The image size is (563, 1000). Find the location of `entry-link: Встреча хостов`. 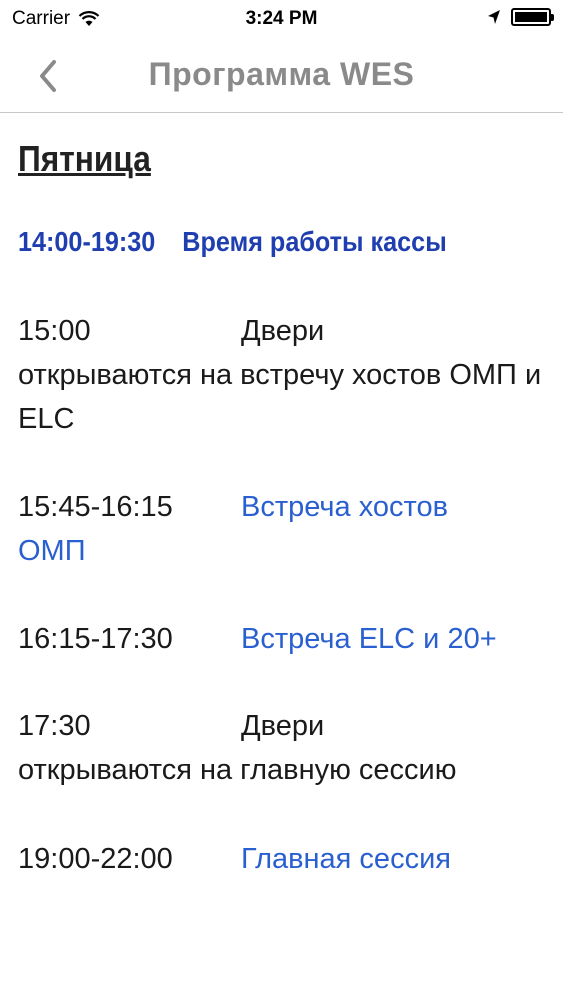

entry-link: Встреча хостов is located at coordinates (344, 507).